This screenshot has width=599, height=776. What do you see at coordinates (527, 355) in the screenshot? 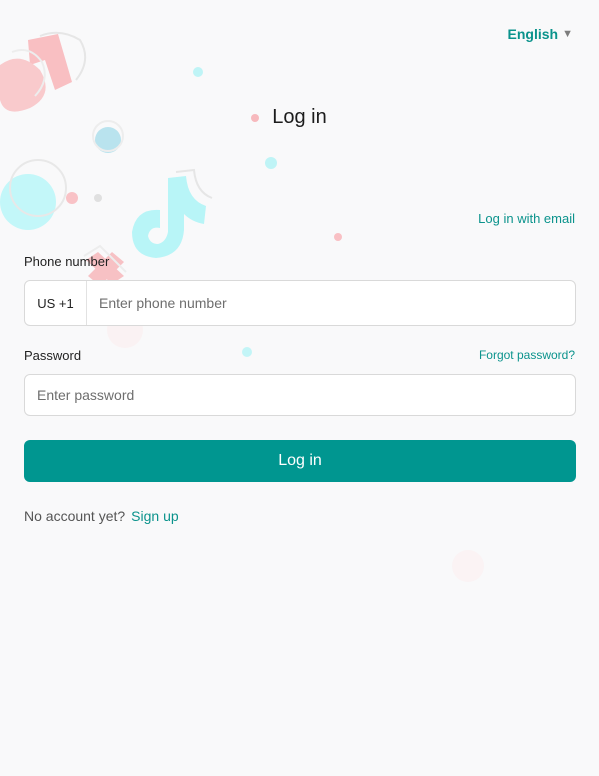
I see `forgot-password-link: Forgot password?` at bounding box center [527, 355].